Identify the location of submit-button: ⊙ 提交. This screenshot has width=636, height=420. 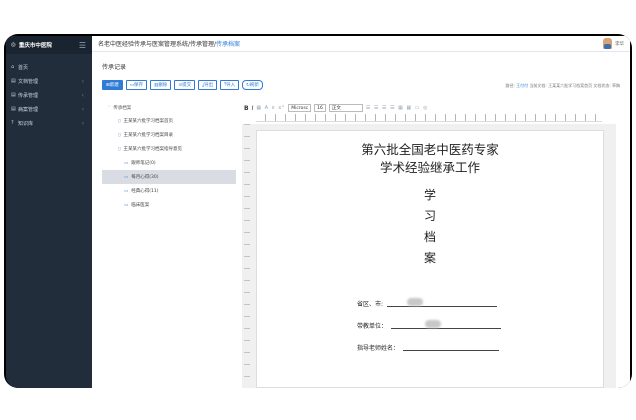
(185, 85).